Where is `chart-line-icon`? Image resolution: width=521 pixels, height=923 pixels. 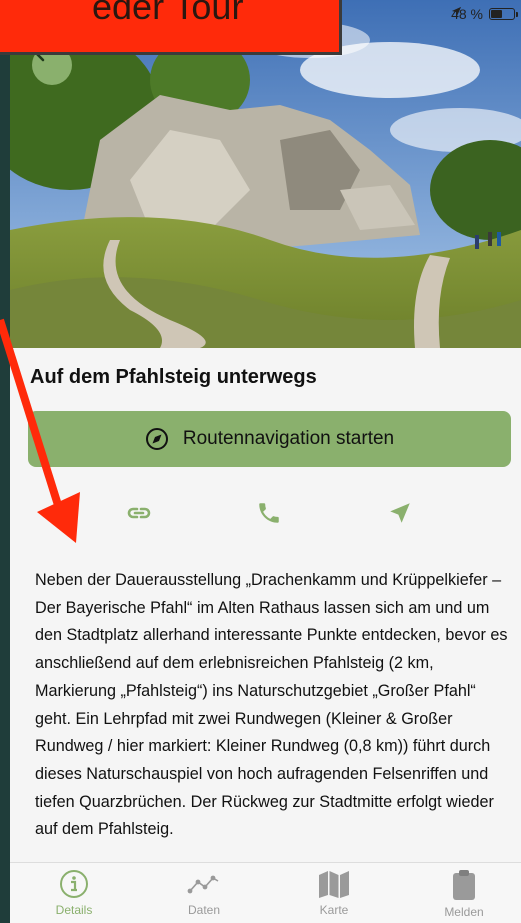
chart-line-icon is located at coordinates (203, 884).